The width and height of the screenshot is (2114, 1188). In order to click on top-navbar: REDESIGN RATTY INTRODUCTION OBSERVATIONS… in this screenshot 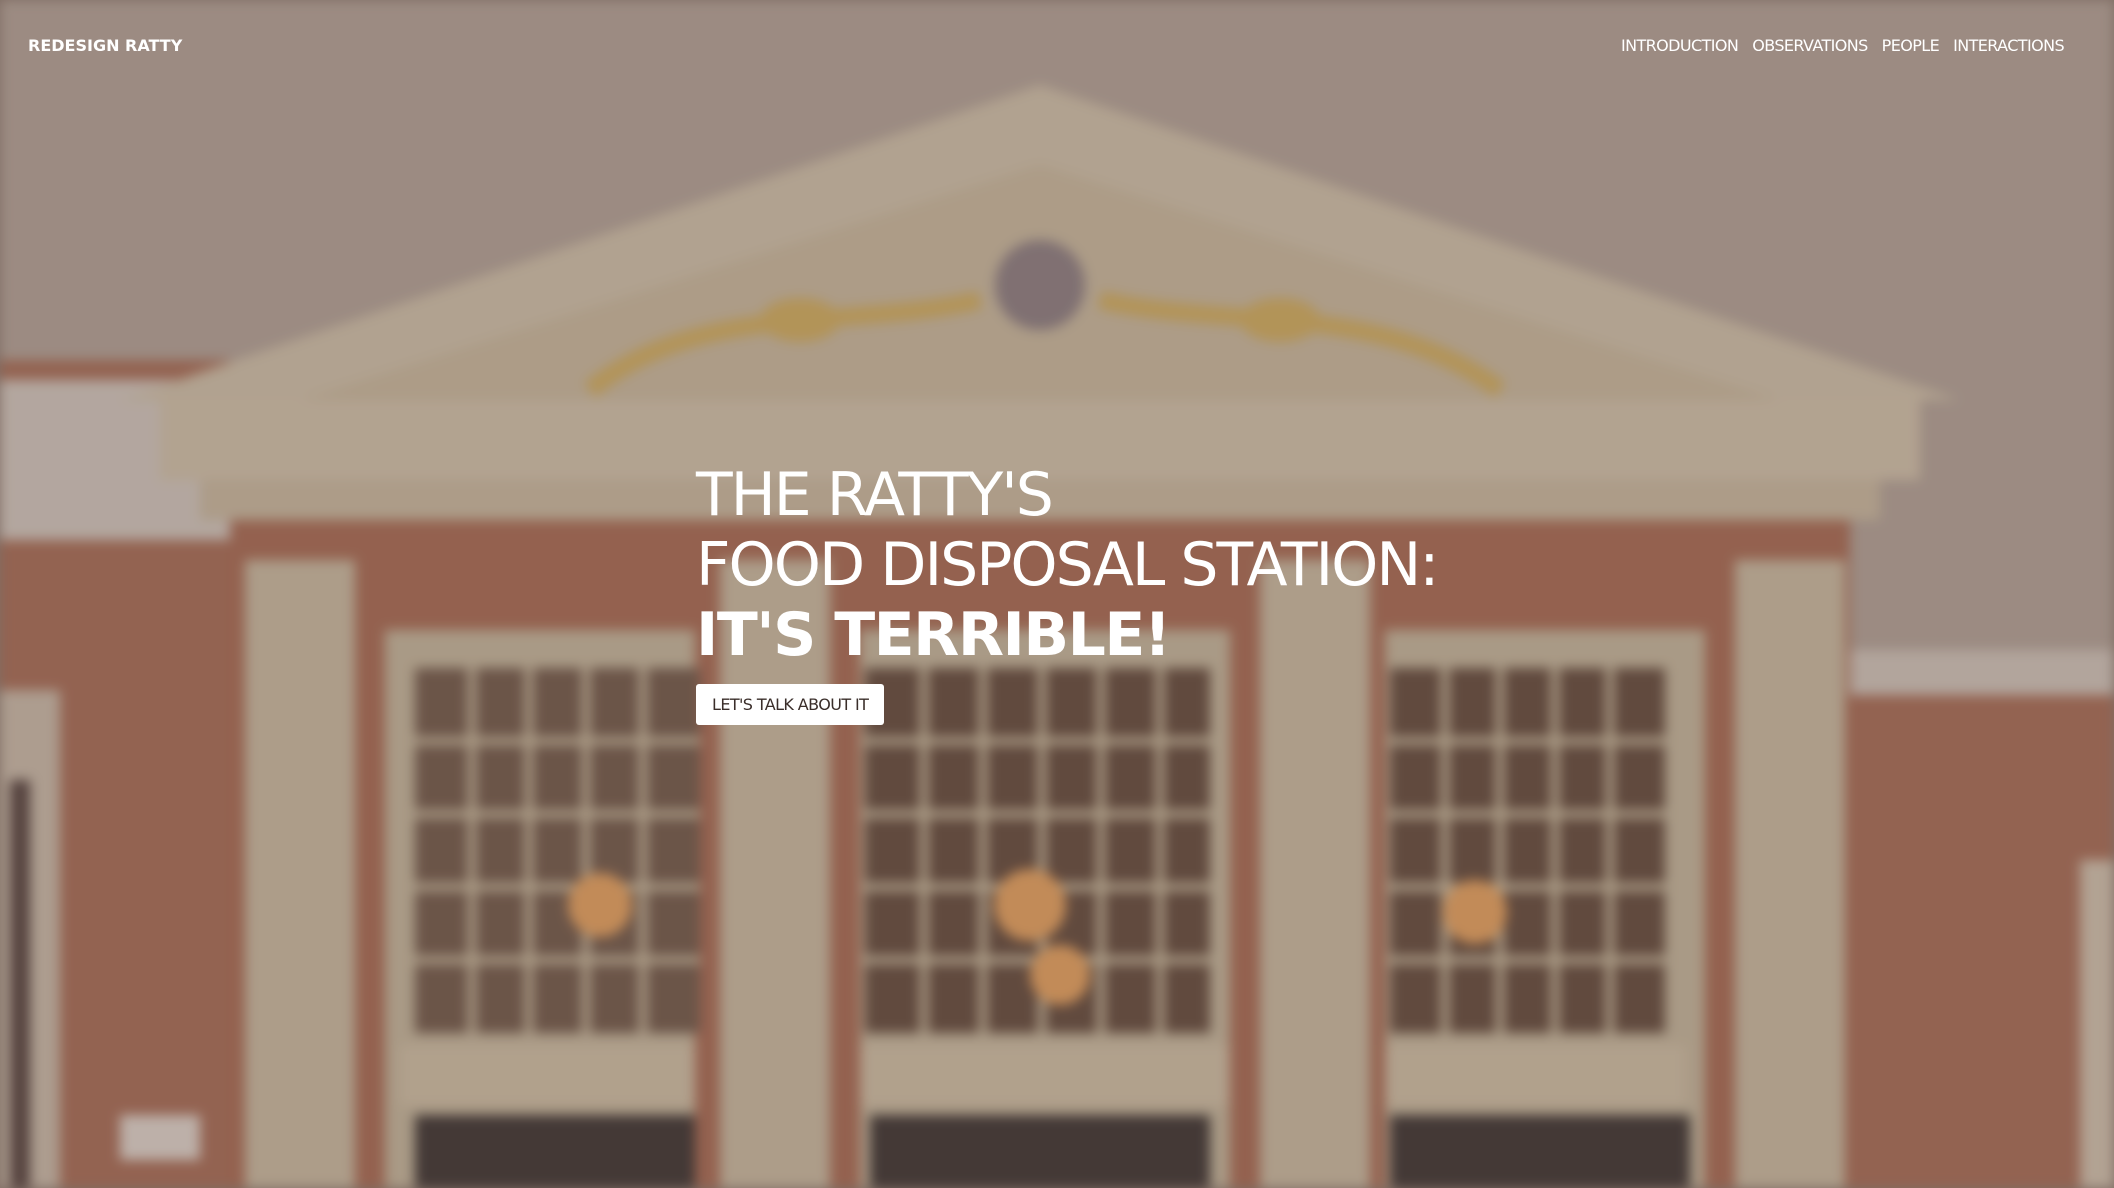, I will do `click(1057, 48)`.